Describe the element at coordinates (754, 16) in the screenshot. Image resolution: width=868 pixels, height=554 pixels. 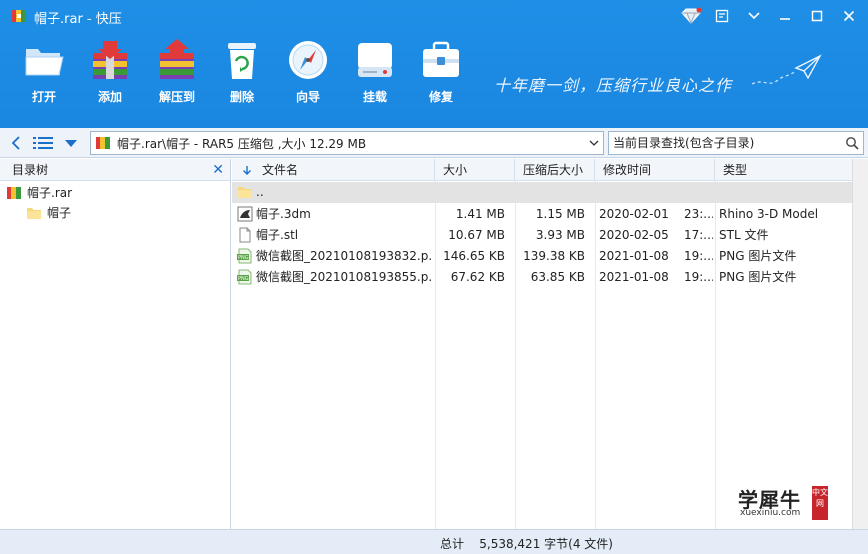
I see `menu-chevron-icon` at that location.